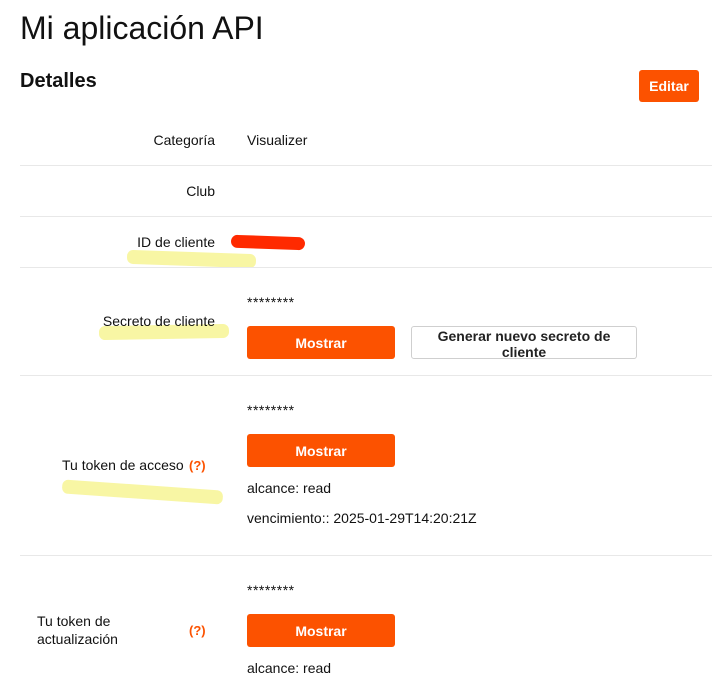 Image resolution: width=726 pixels, height=695 pixels. Describe the element at coordinates (669, 86) in the screenshot. I see `edit-button: Editar` at that location.